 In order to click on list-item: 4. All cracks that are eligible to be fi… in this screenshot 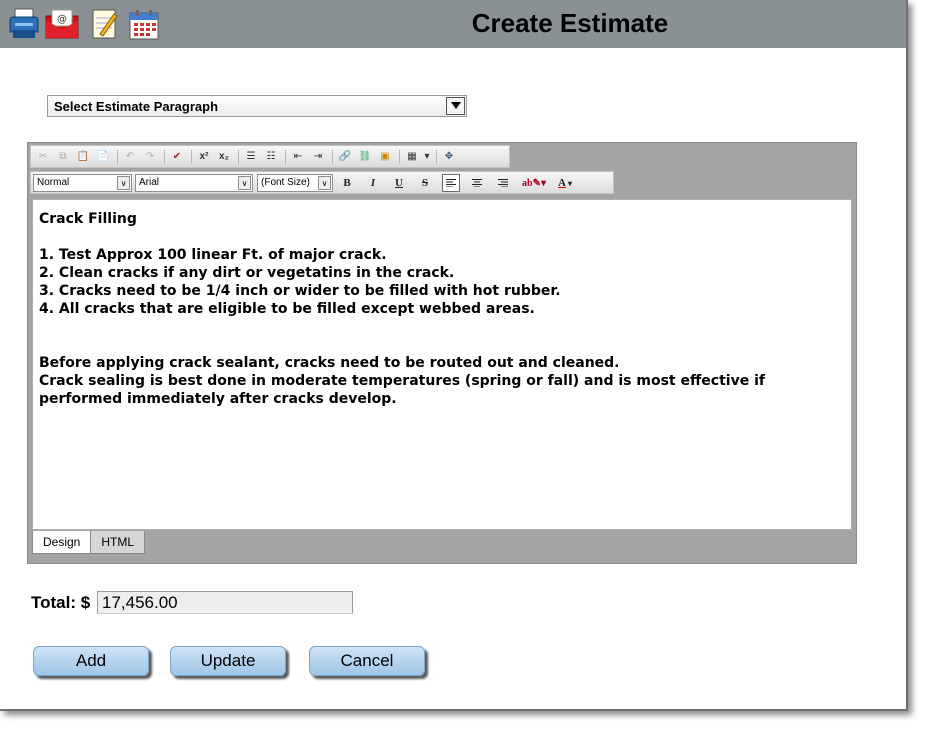, I will do `click(287, 309)`.